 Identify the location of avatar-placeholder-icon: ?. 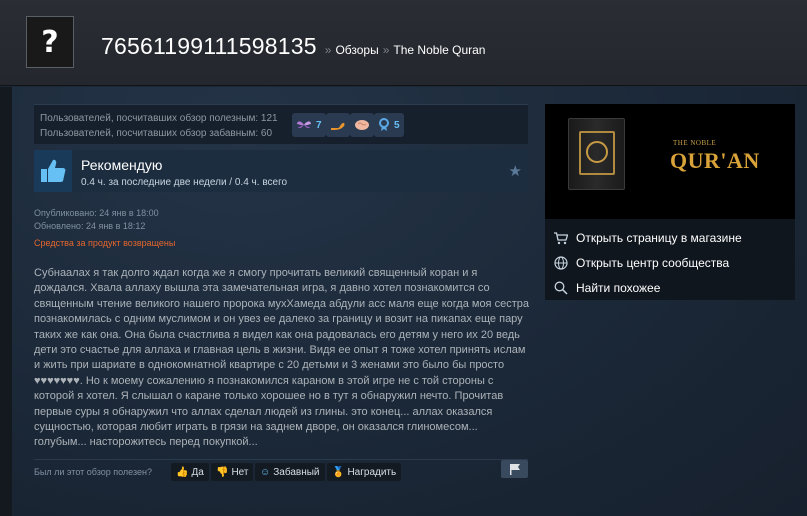
(50, 42).